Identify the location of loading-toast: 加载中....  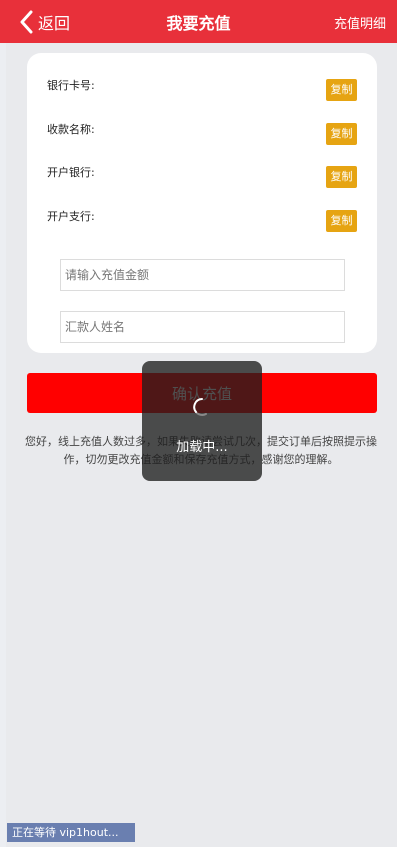
(202, 421).